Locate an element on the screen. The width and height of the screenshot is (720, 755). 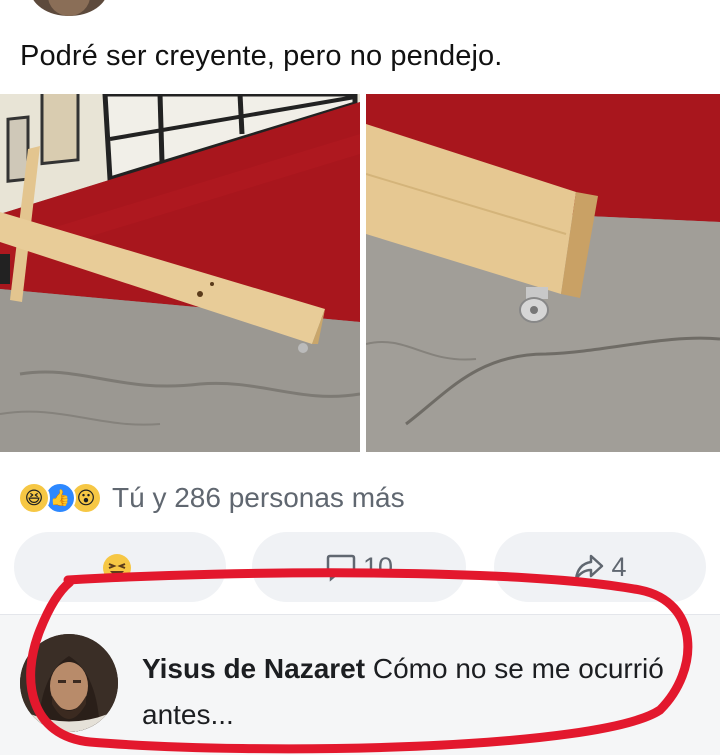
commenter-avatar is located at coordinates (69, 683).